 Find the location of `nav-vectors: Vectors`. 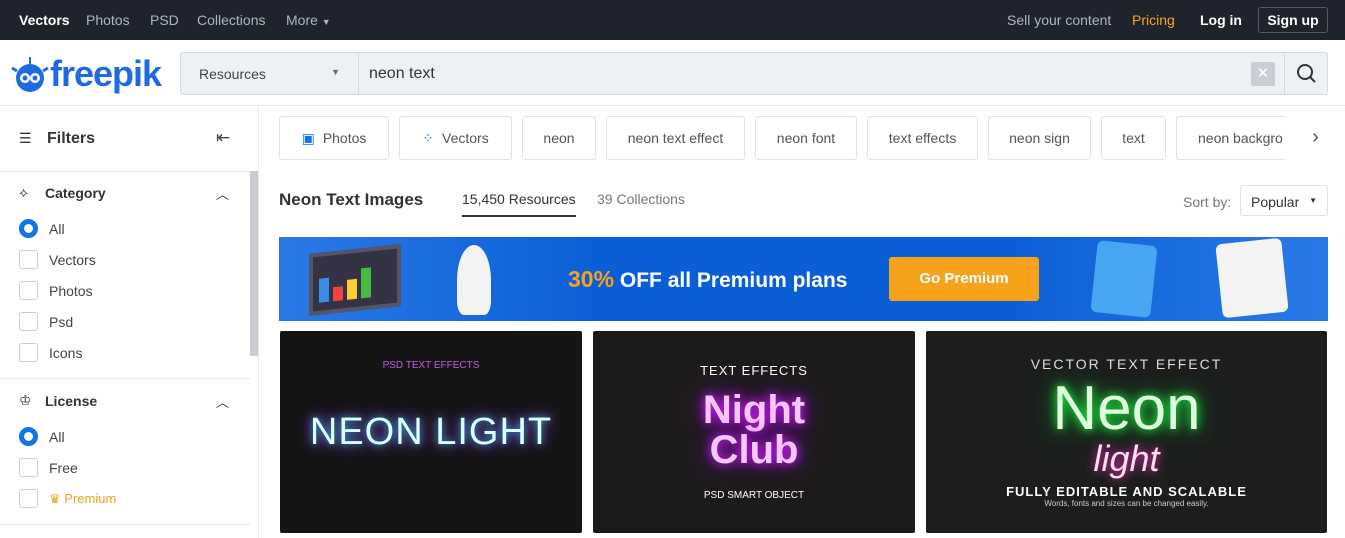

nav-vectors: Vectors is located at coordinates (44, 20).